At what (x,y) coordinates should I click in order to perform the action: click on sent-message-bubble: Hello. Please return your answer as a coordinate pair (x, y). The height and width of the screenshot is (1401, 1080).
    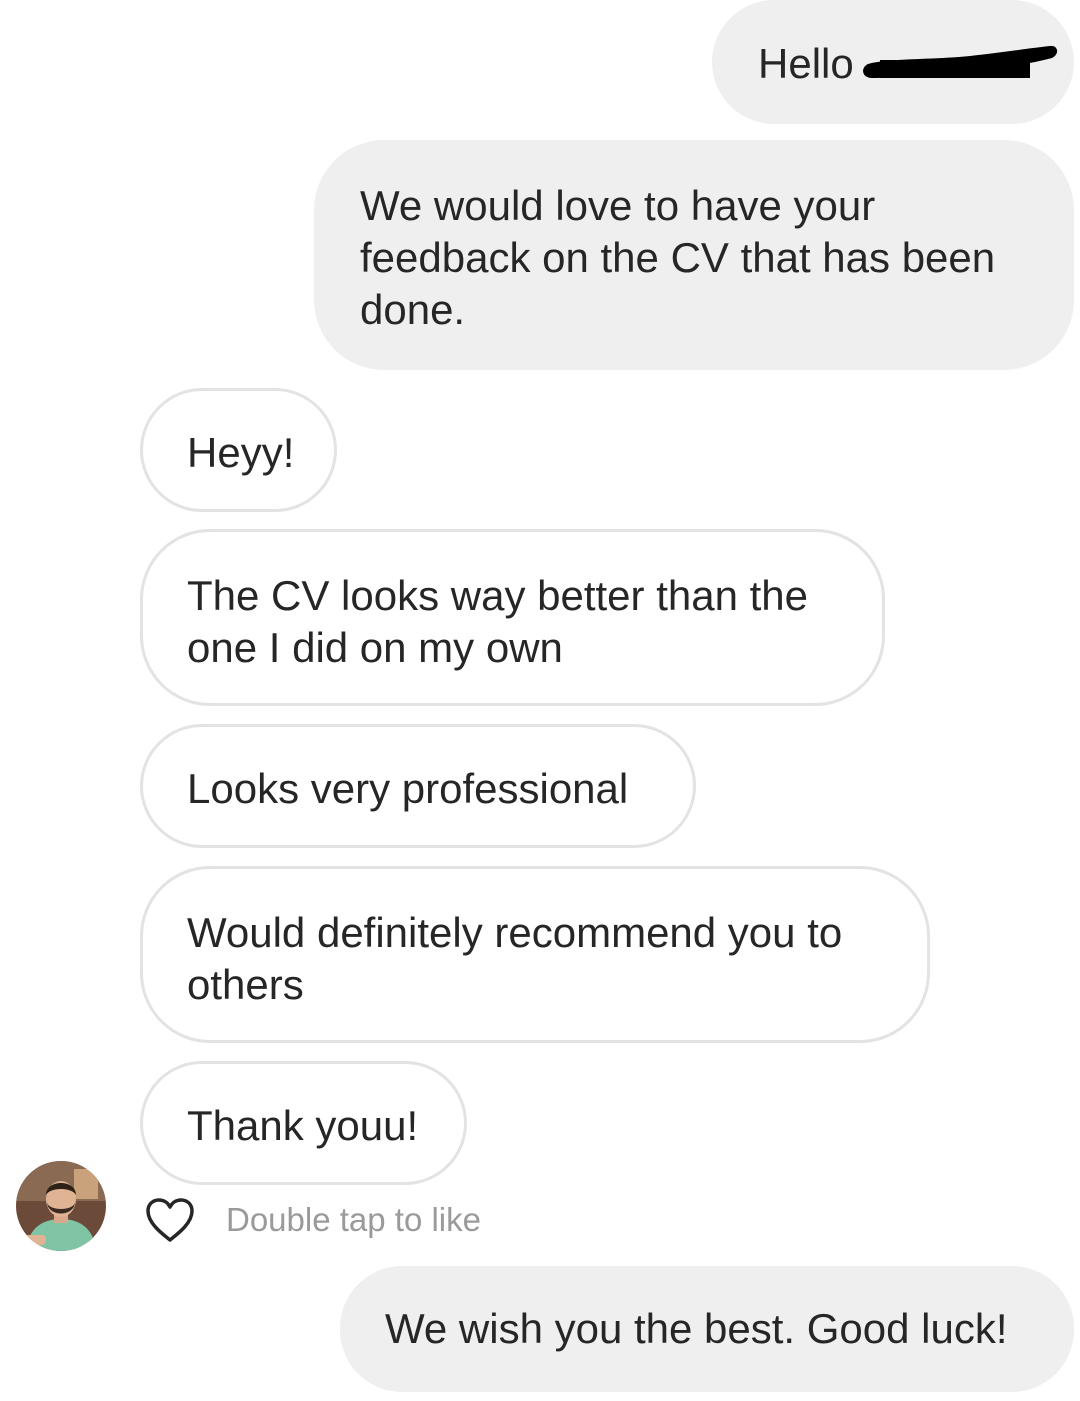
    Looking at the image, I should click on (893, 62).